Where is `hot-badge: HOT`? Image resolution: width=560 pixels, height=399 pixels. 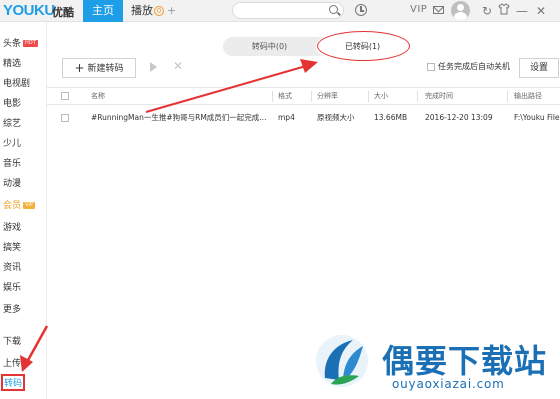
hot-badge: HOT is located at coordinates (30, 43).